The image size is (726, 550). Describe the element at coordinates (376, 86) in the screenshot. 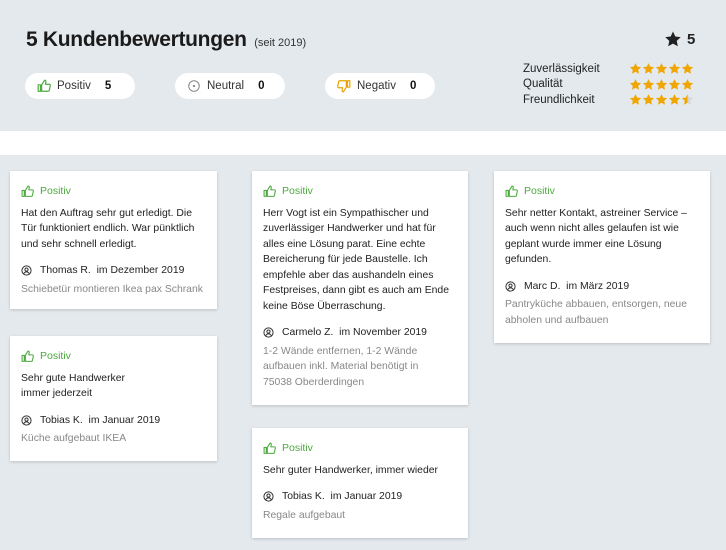

I see `filter-label: Negativ` at that location.